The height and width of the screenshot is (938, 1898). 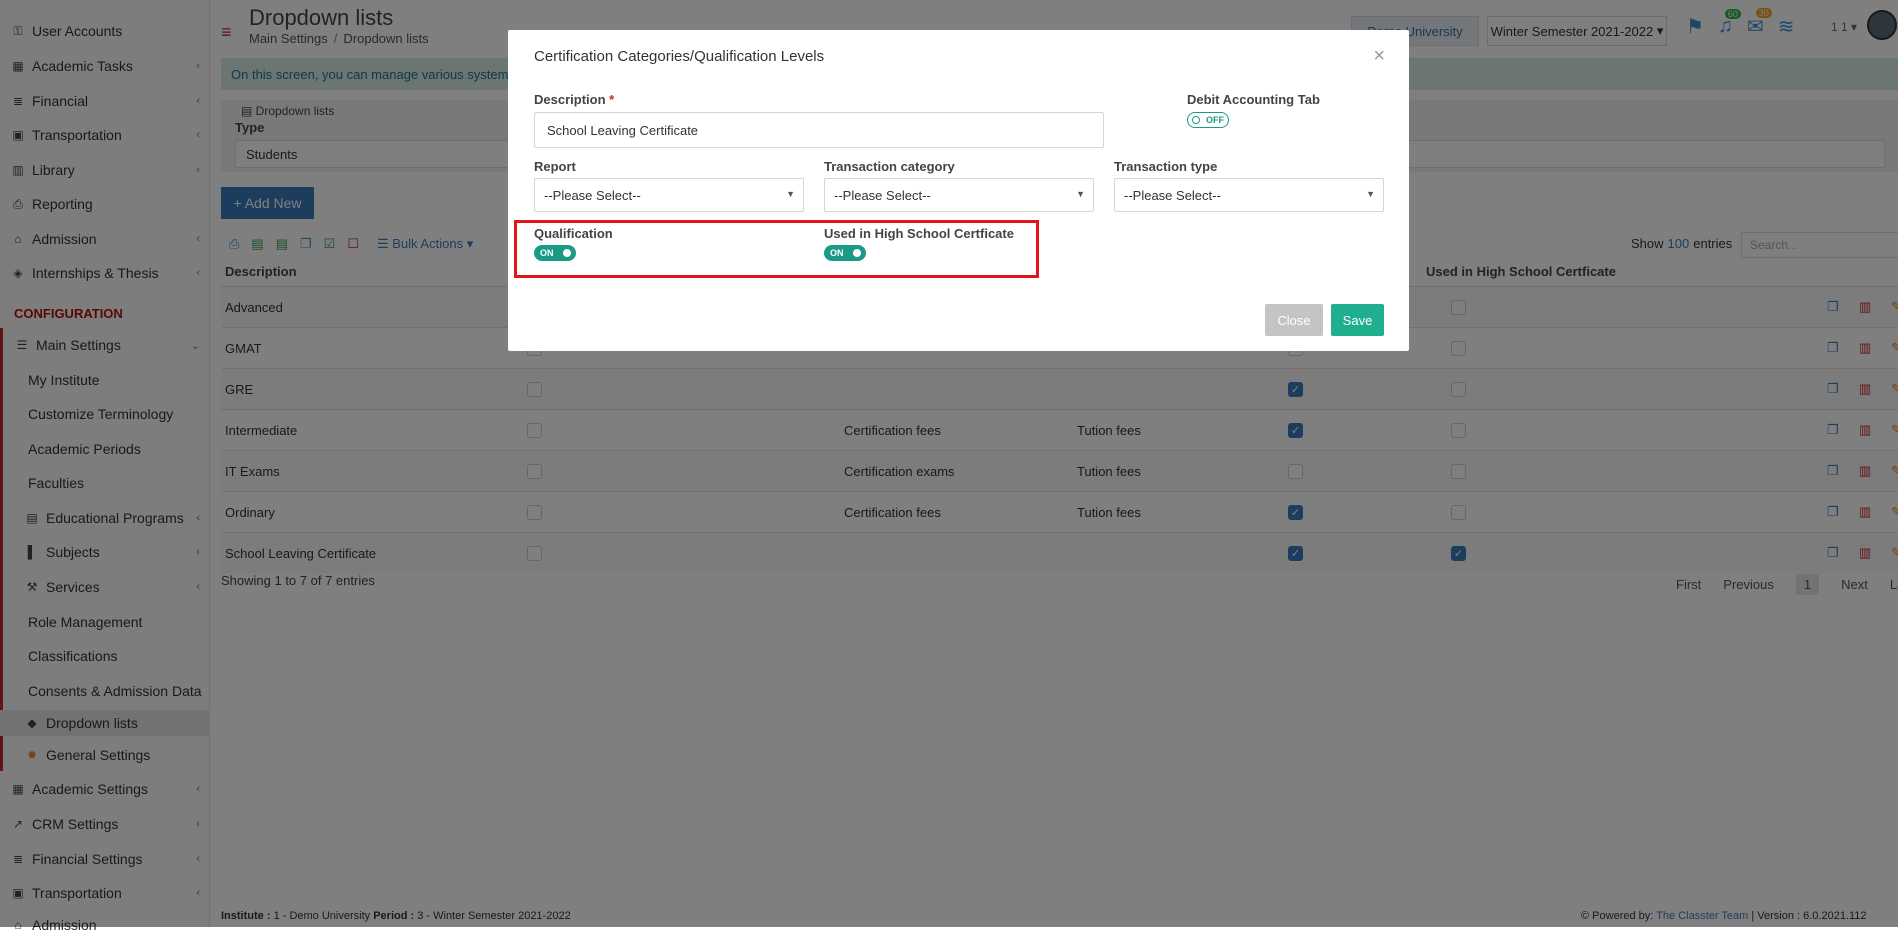 I want to click on close-button: Close, so click(x=1294, y=320).